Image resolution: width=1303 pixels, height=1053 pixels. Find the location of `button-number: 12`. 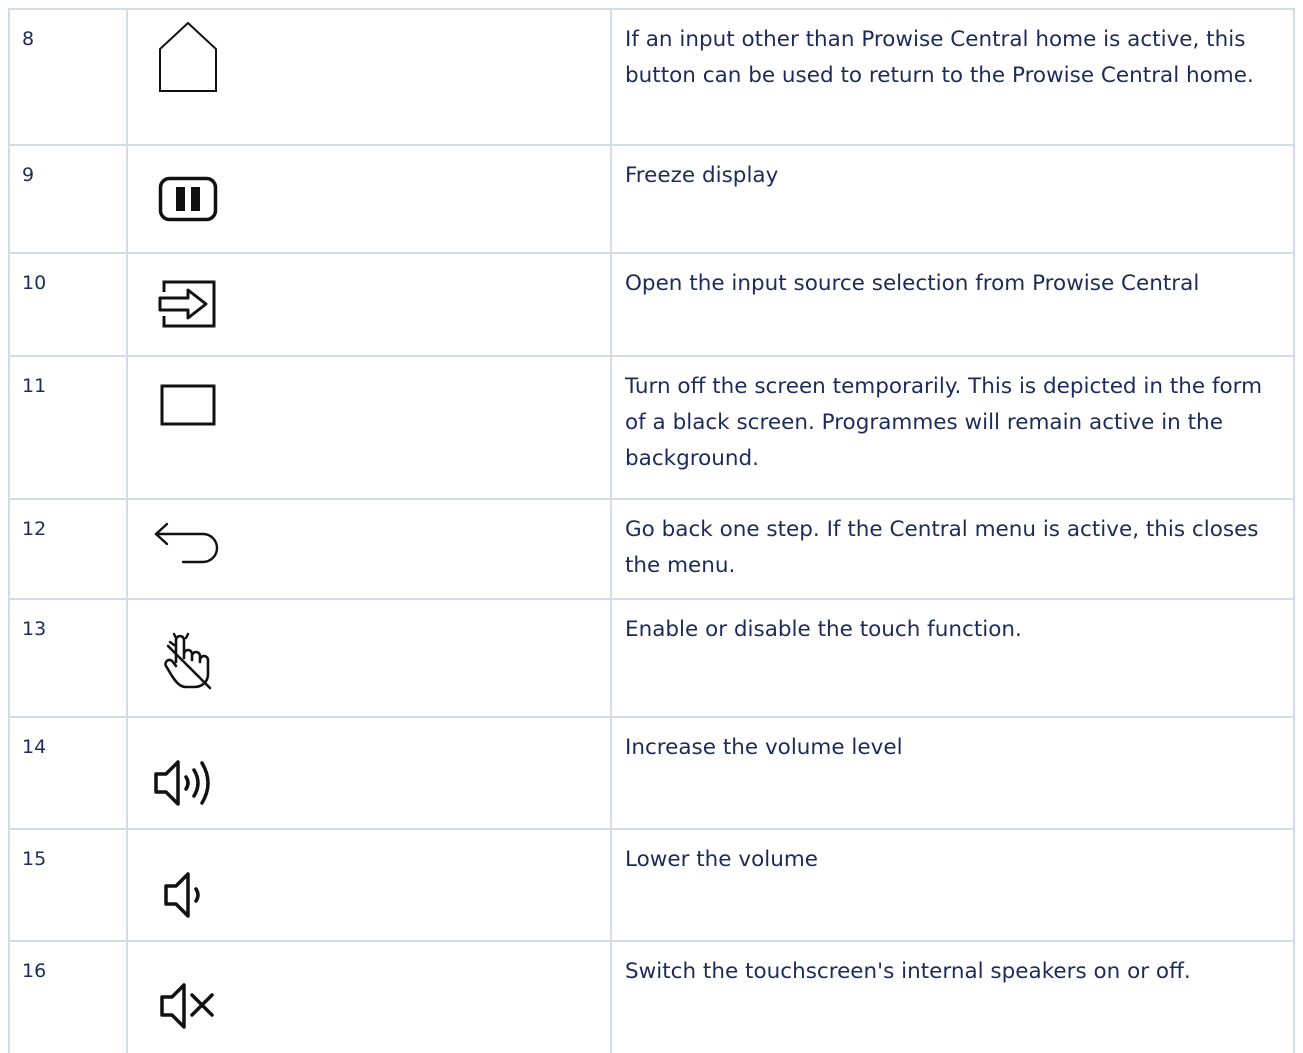

button-number: 12 is located at coordinates (34, 529).